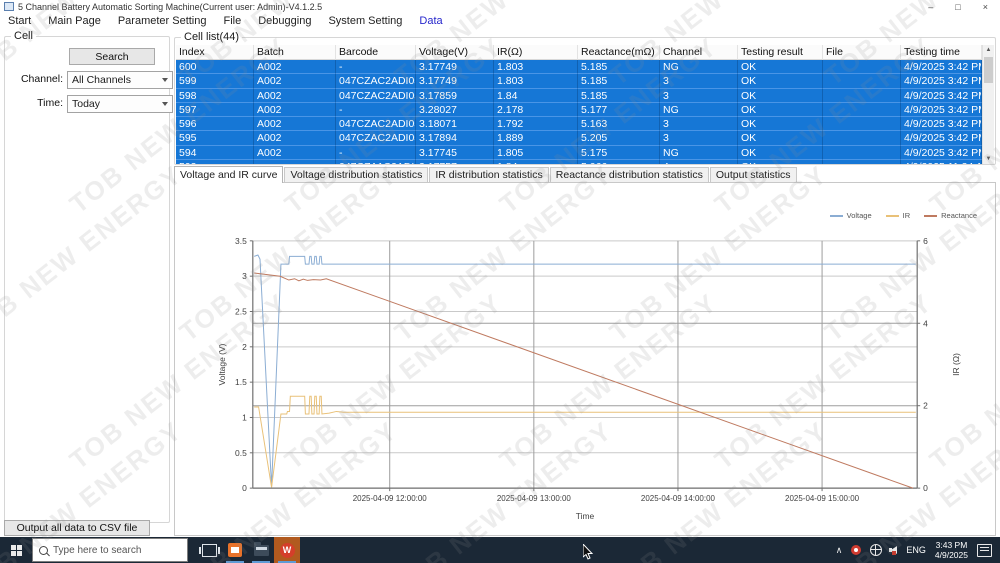  I want to click on maximize-button: □, so click(957, 7).